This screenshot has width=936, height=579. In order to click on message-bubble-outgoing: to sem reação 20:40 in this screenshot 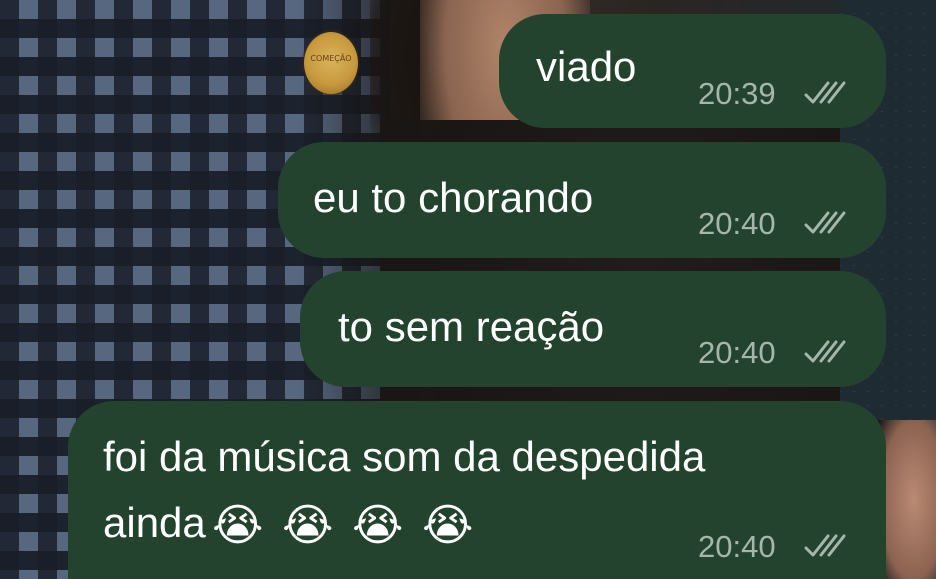, I will do `click(593, 329)`.